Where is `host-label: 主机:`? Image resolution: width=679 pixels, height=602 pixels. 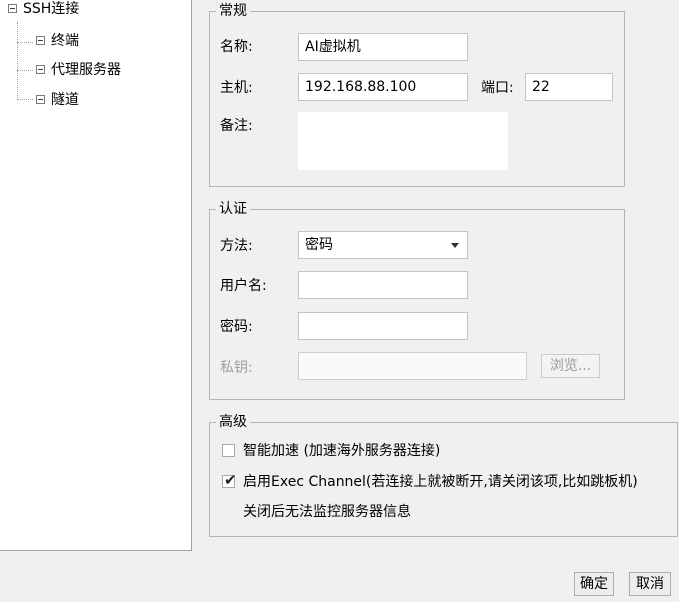
host-label: 主机: is located at coordinates (236, 88).